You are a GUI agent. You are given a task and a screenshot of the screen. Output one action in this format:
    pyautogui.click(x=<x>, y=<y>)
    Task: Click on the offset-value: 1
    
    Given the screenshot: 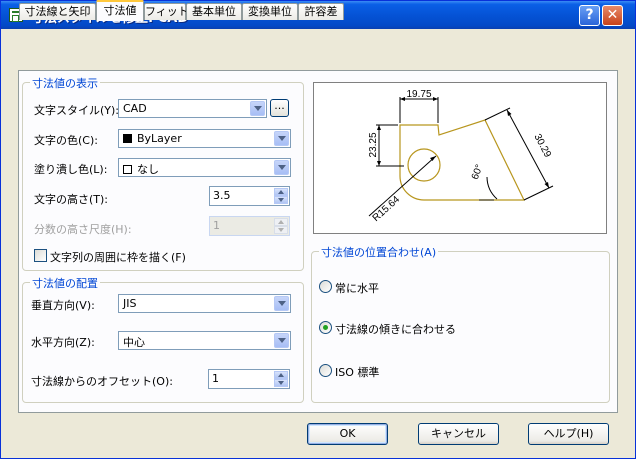 What is the action you would take?
    pyautogui.click(x=215, y=378)
    